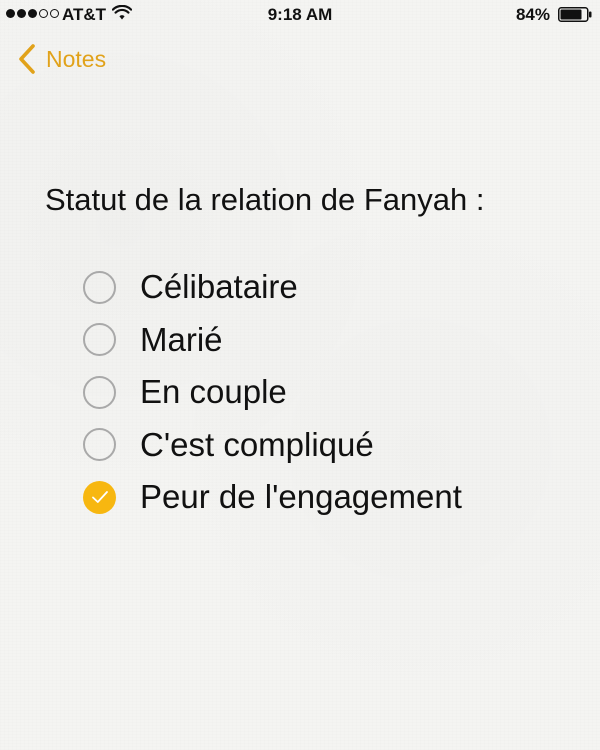  Describe the element at coordinates (76, 58) in the screenshot. I see `back-button-label: Notes` at that location.